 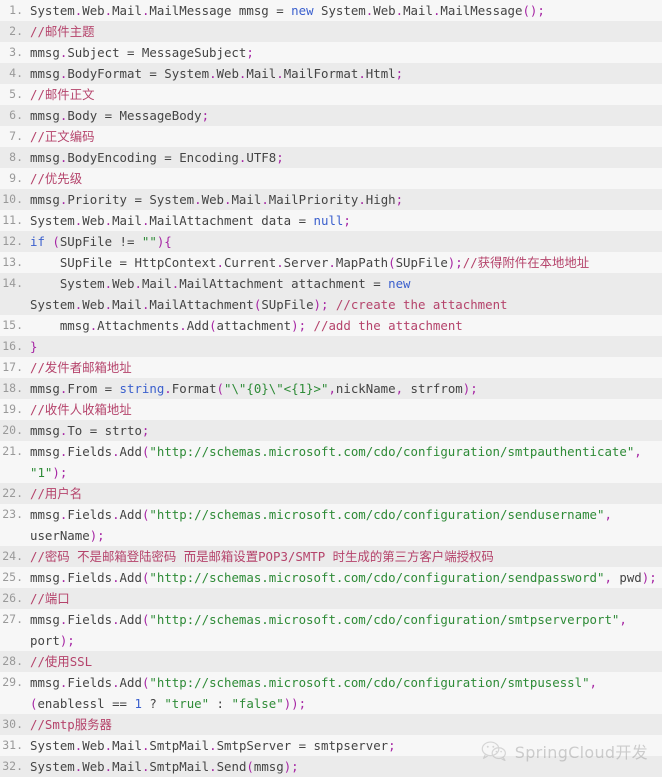 What do you see at coordinates (328, 220) in the screenshot?
I see `code-token: null` at bounding box center [328, 220].